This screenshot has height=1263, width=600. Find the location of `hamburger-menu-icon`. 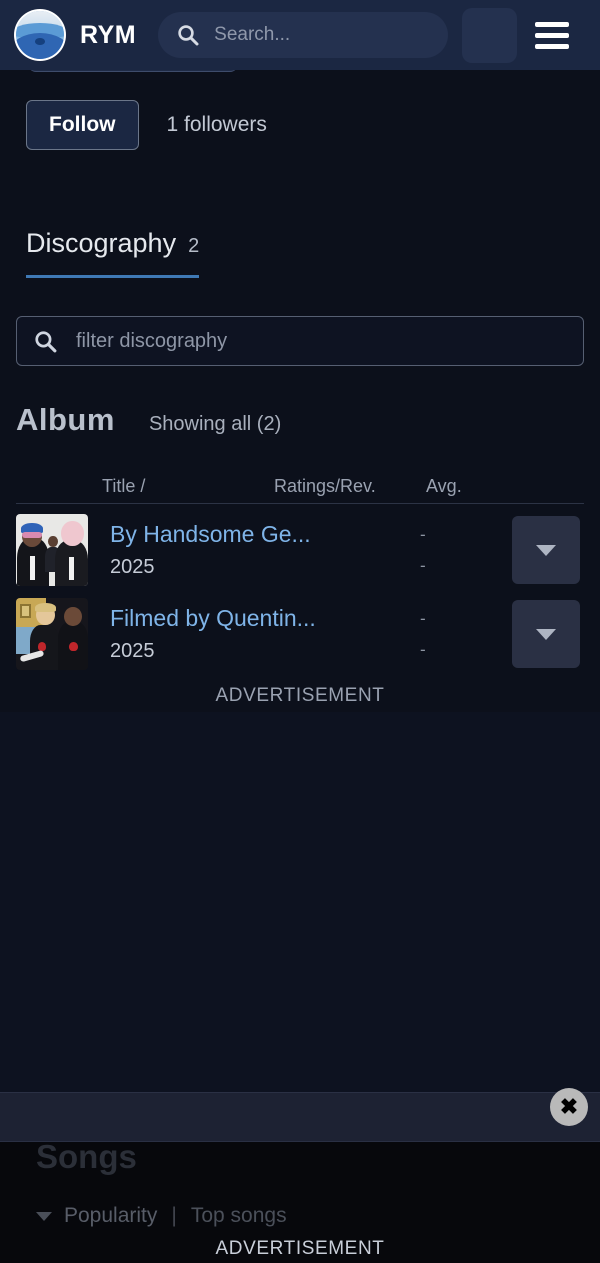

hamburger-menu-icon is located at coordinates (552, 35).